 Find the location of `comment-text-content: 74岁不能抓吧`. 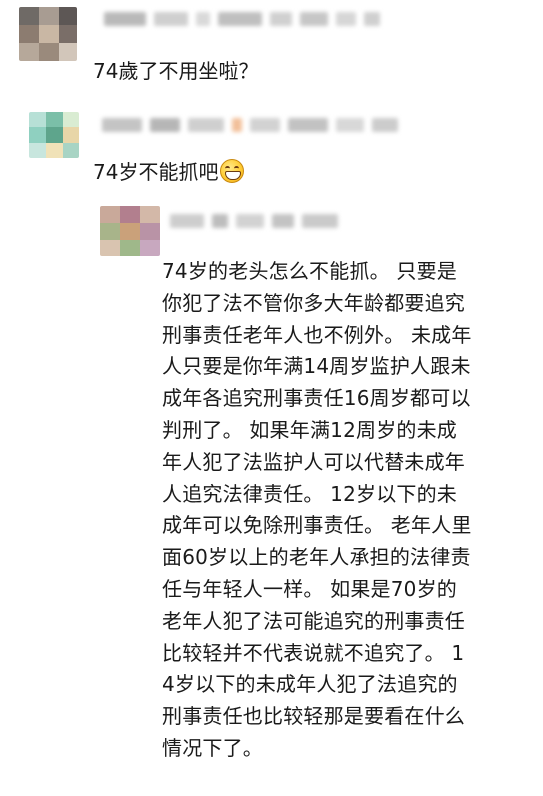

comment-text-content: 74岁不能抓吧 is located at coordinates (156, 172).